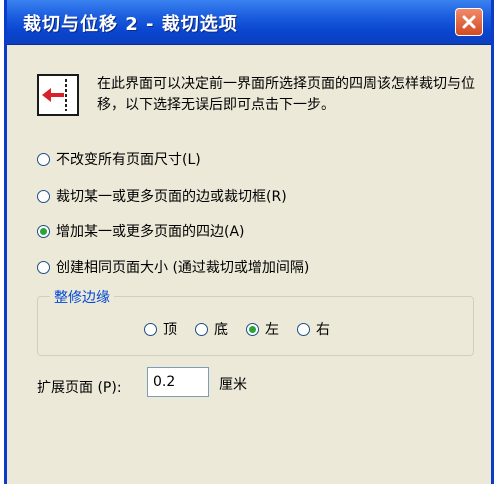  Describe the element at coordinates (233, 385) in the screenshot. I see `unit-label: 厘米` at that location.